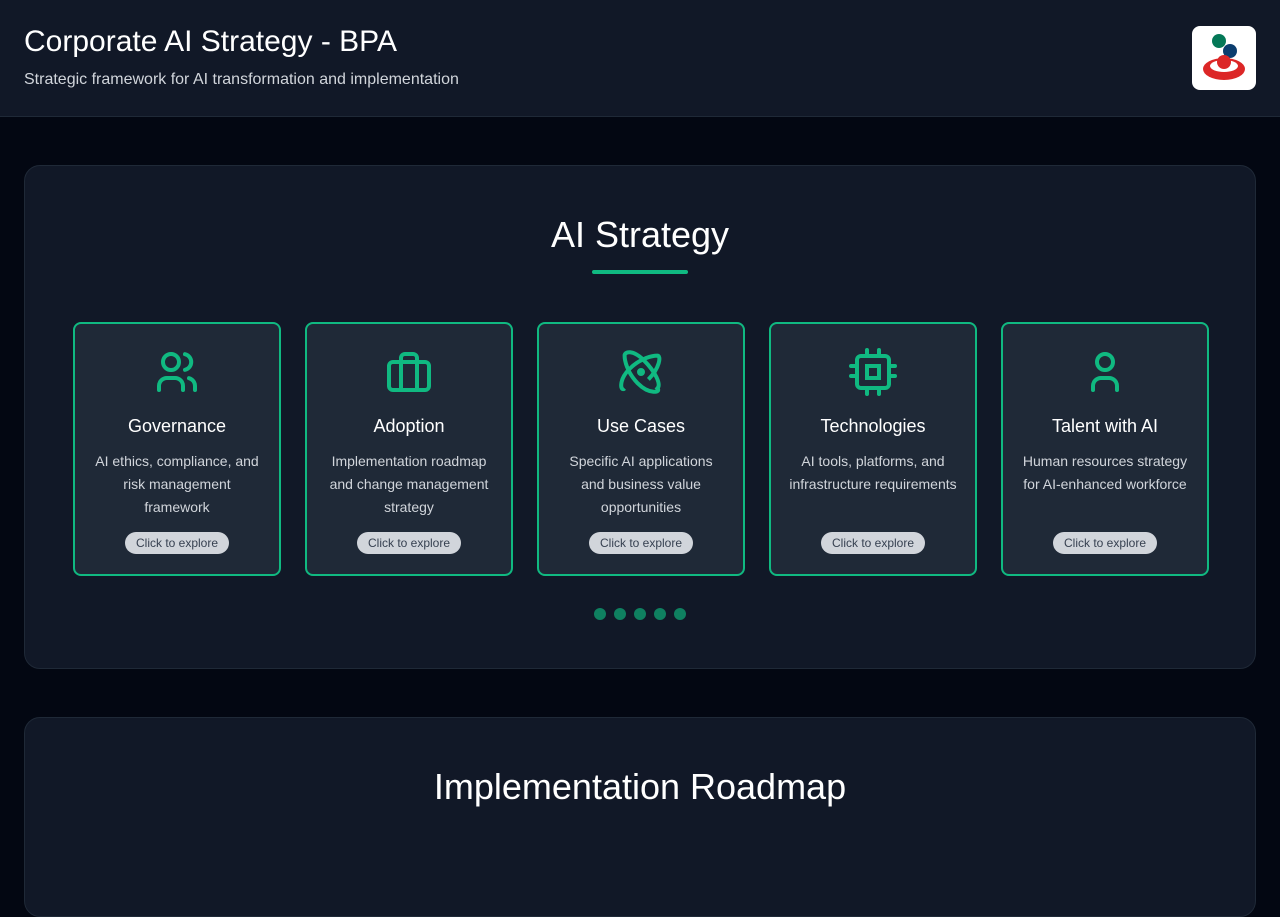  Describe the element at coordinates (177, 372) in the screenshot. I see `users-icon` at that location.